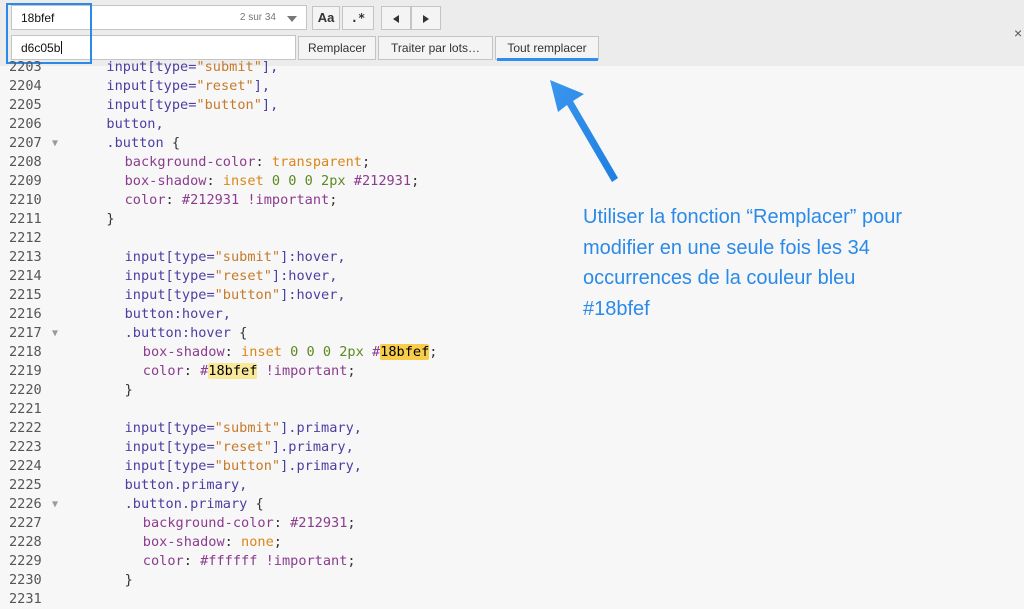  I want to click on chevron-down-icon, so click(292, 19).